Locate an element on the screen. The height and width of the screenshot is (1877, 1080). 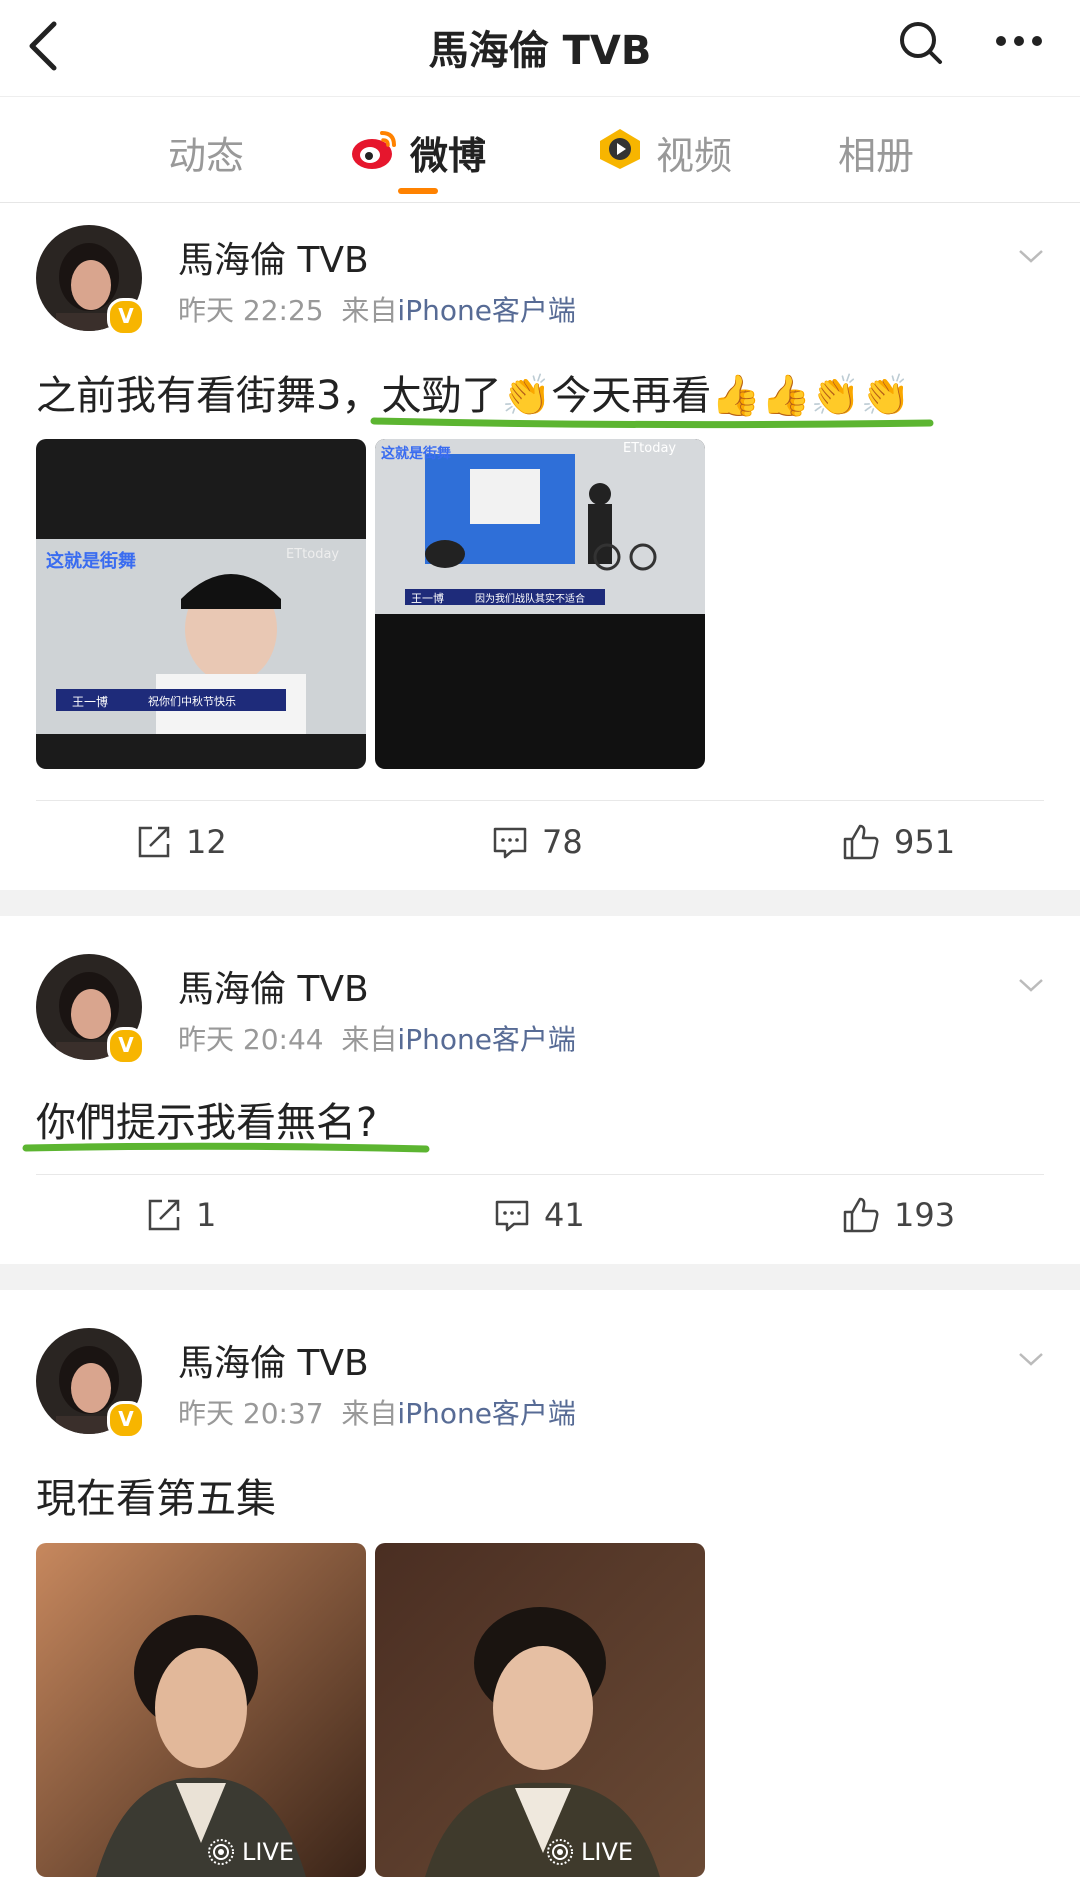
search-icon is located at coordinates (921, 43).